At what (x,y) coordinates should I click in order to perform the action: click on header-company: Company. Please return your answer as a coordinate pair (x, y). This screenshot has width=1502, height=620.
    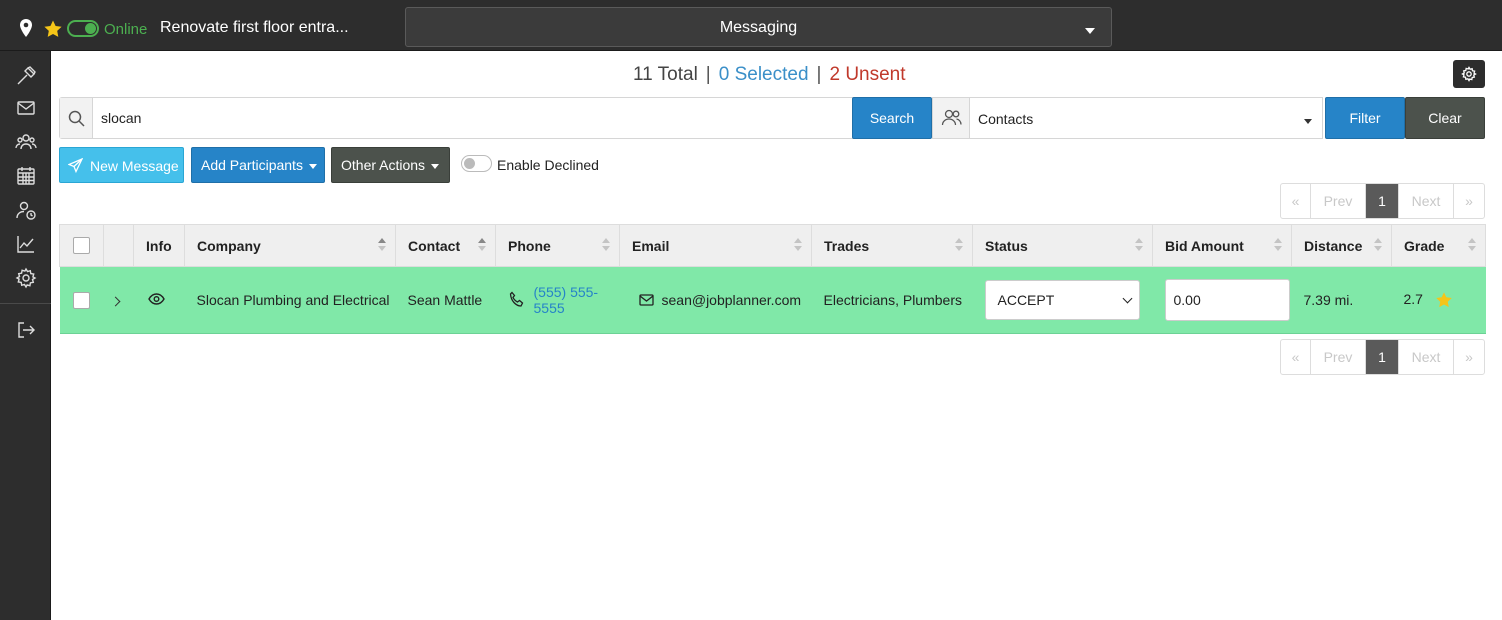
    Looking at the image, I should click on (290, 245).